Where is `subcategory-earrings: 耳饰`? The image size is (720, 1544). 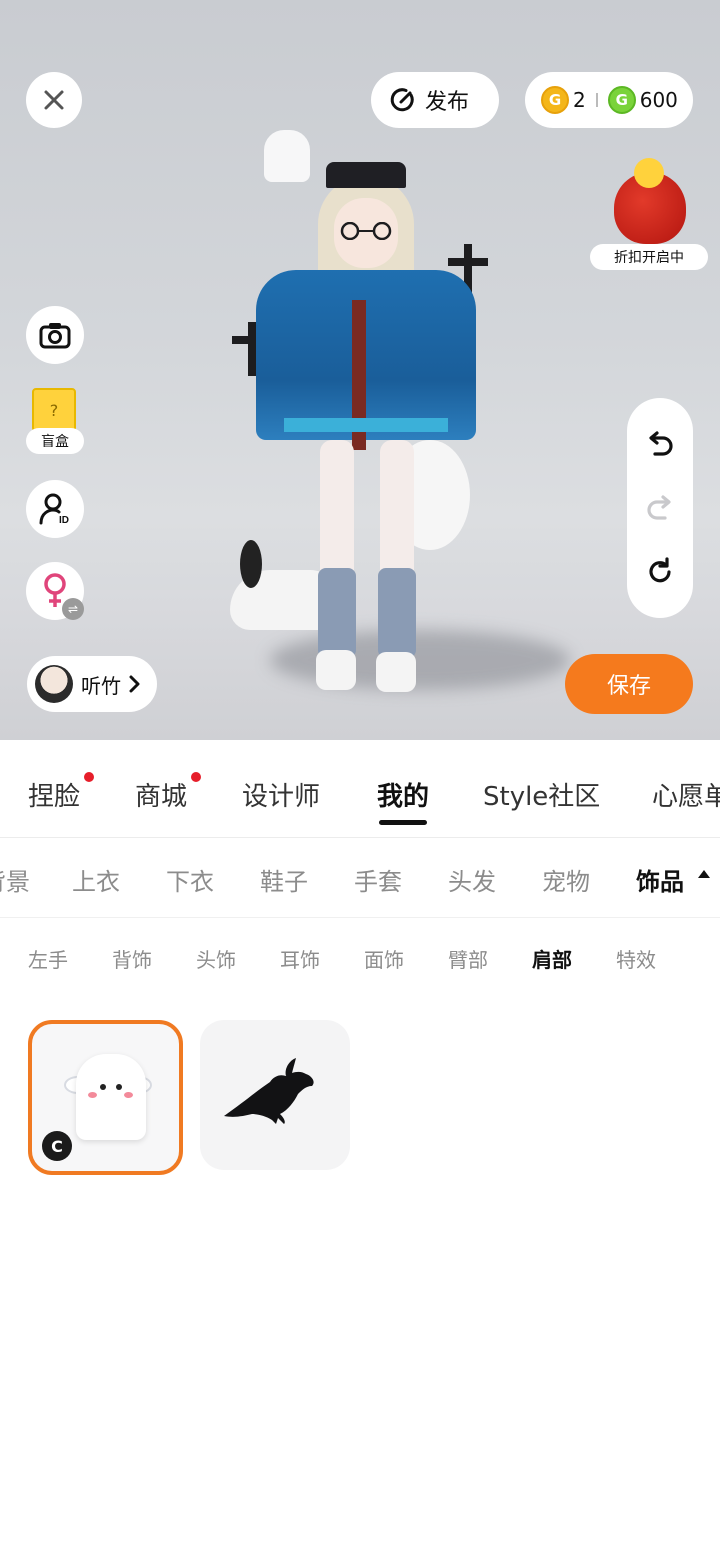 subcategory-earrings: 耳饰 is located at coordinates (300, 958).